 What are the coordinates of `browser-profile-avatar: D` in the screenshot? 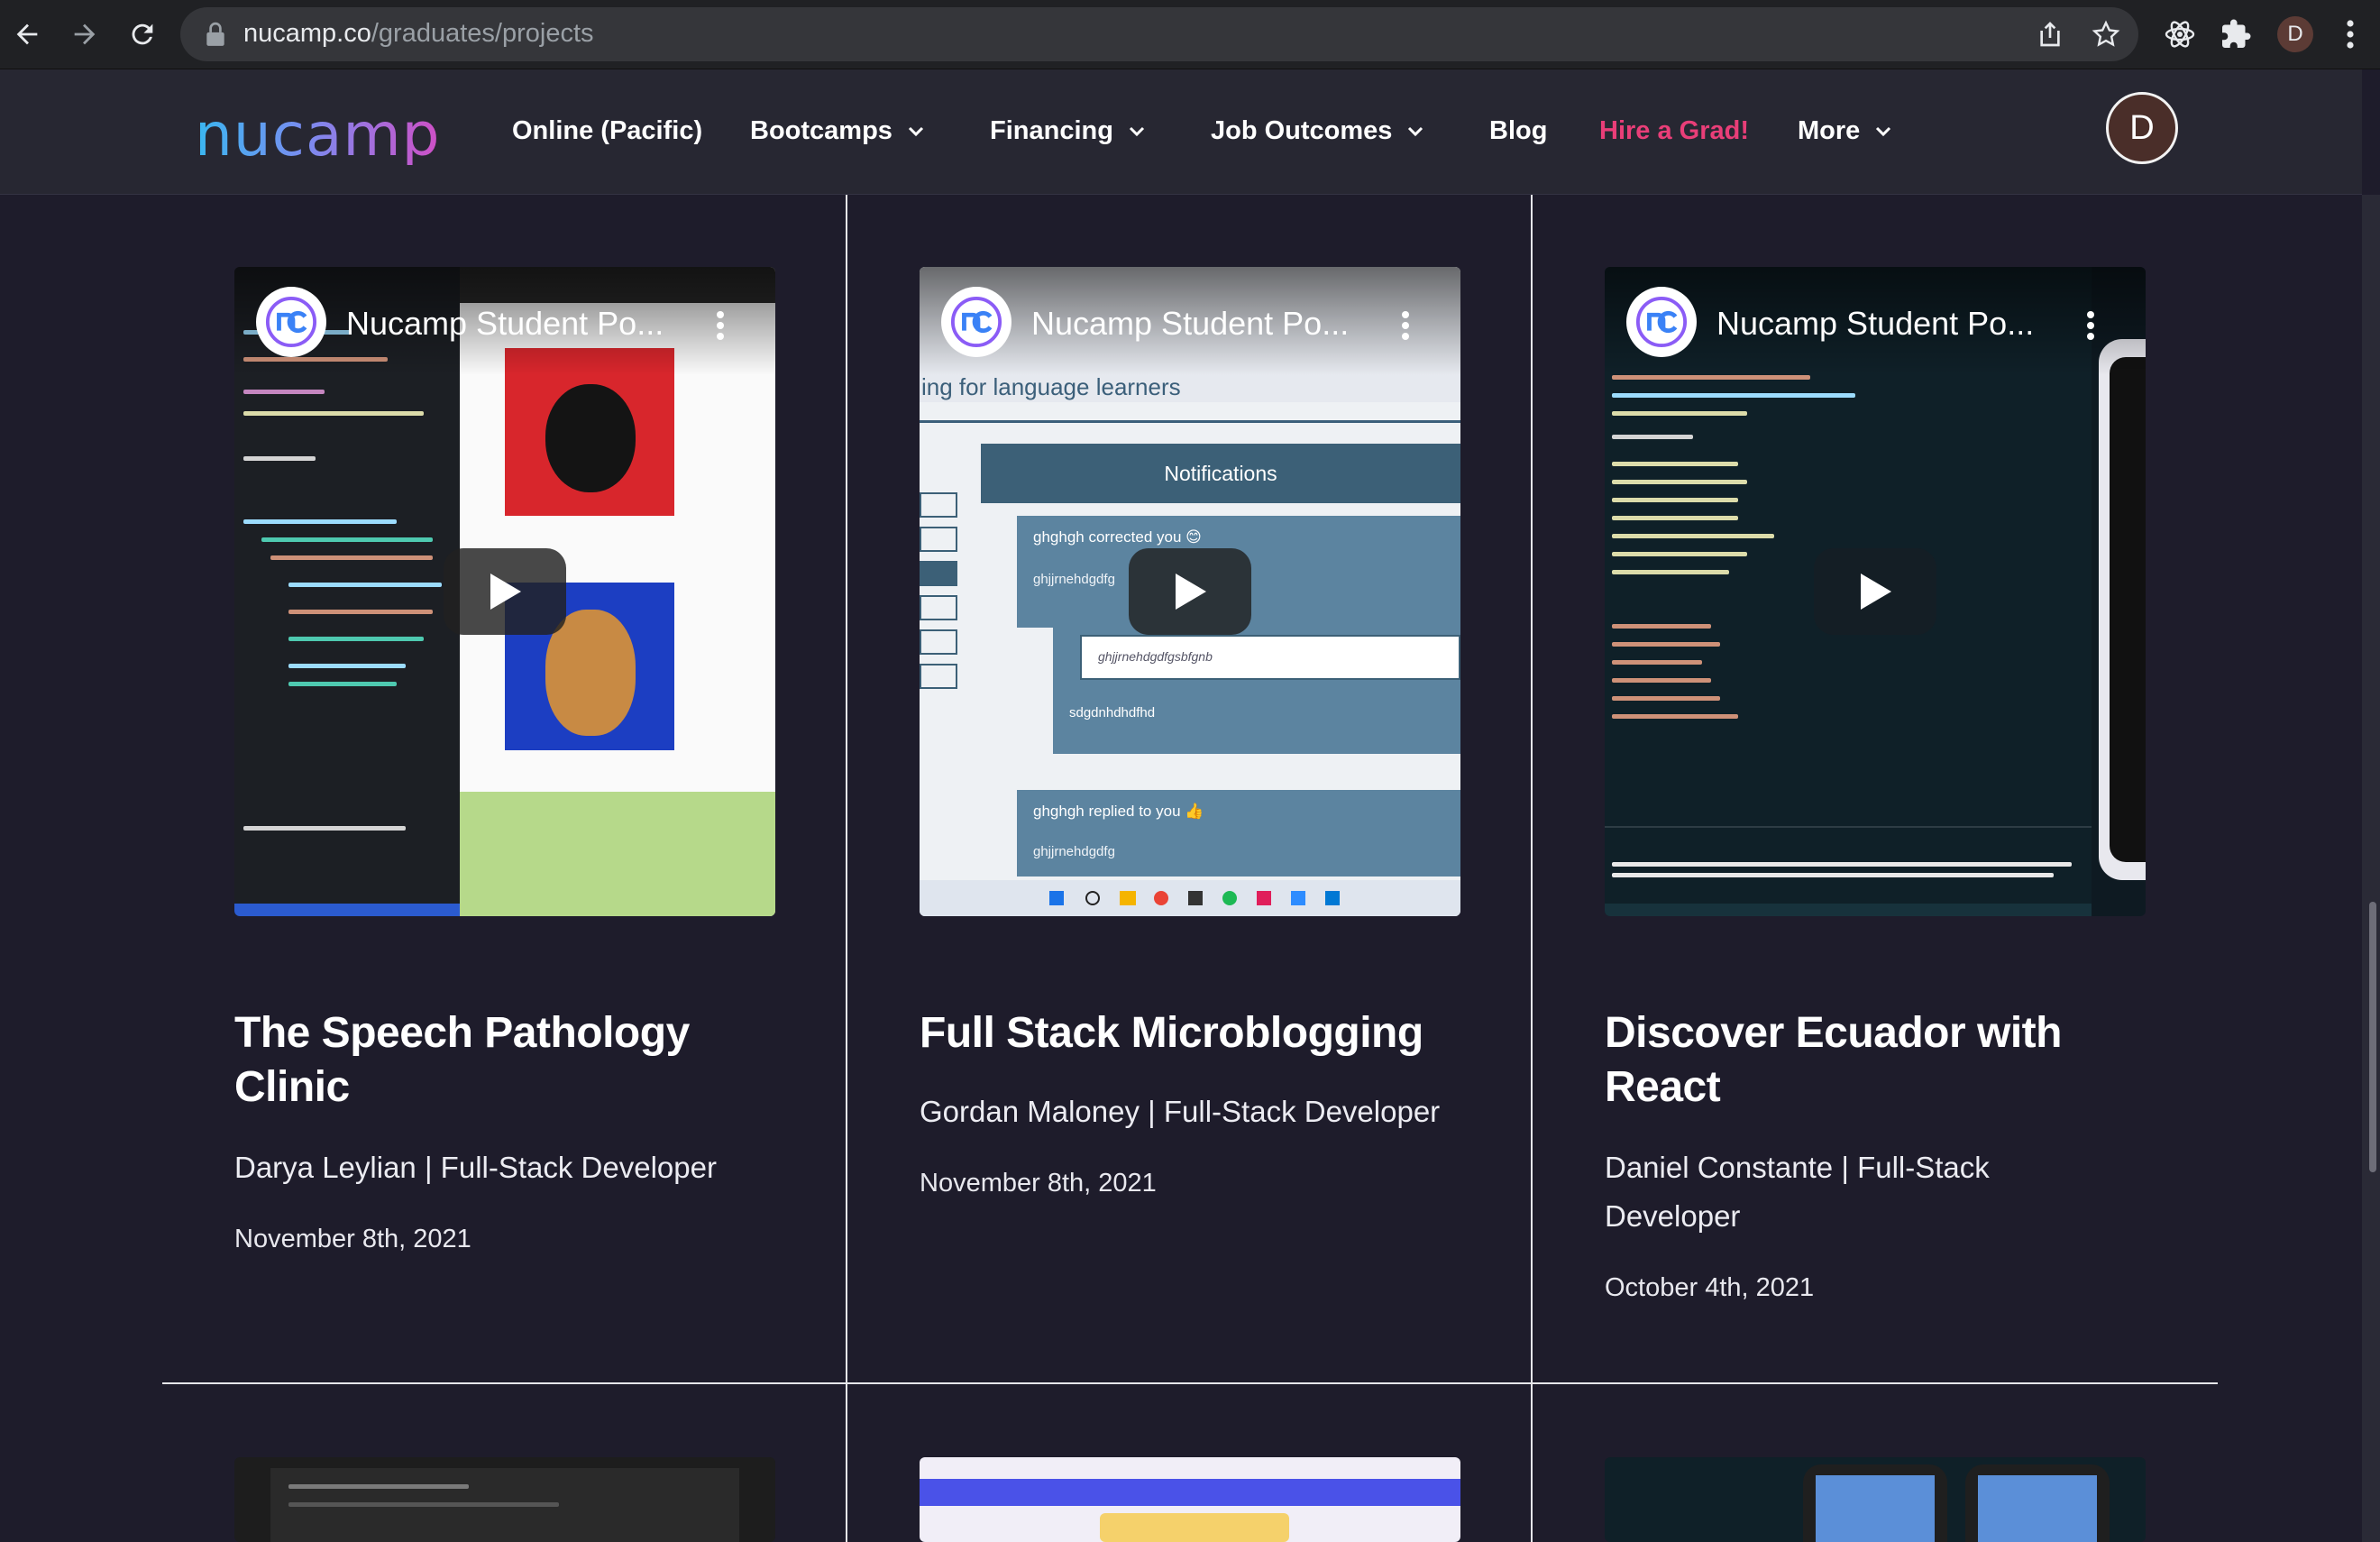 It's located at (2295, 34).